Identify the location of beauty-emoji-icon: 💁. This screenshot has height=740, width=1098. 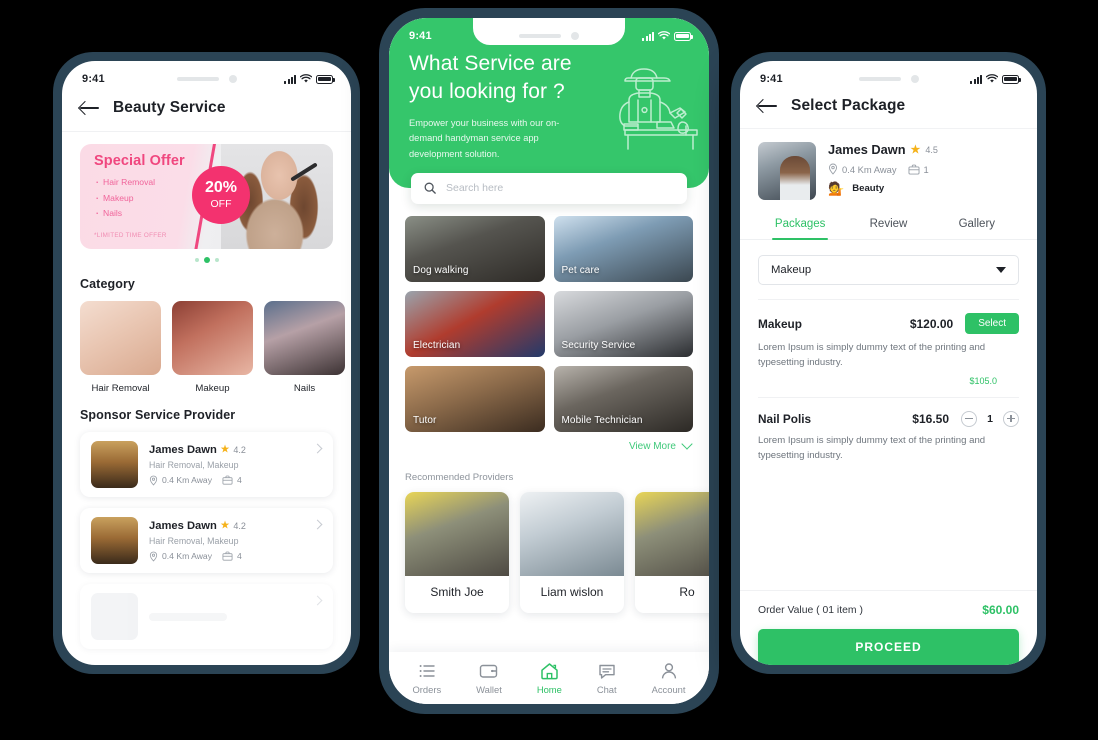
(836, 188).